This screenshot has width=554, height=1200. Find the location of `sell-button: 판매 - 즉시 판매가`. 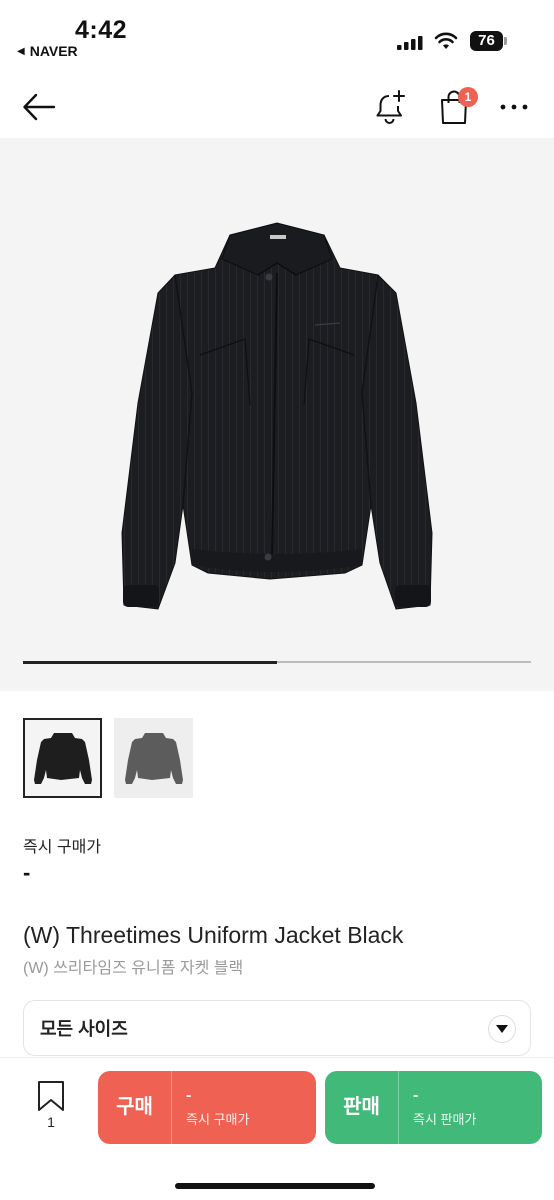

sell-button: 판매 - 즉시 판매가 is located at coordinates (433, 1107).